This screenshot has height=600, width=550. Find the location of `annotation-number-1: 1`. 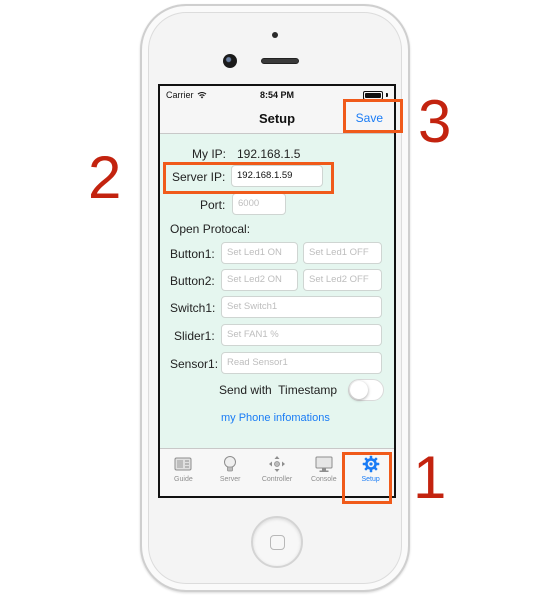

annotation-number-1: 1 is located at coordinates (430, 477).